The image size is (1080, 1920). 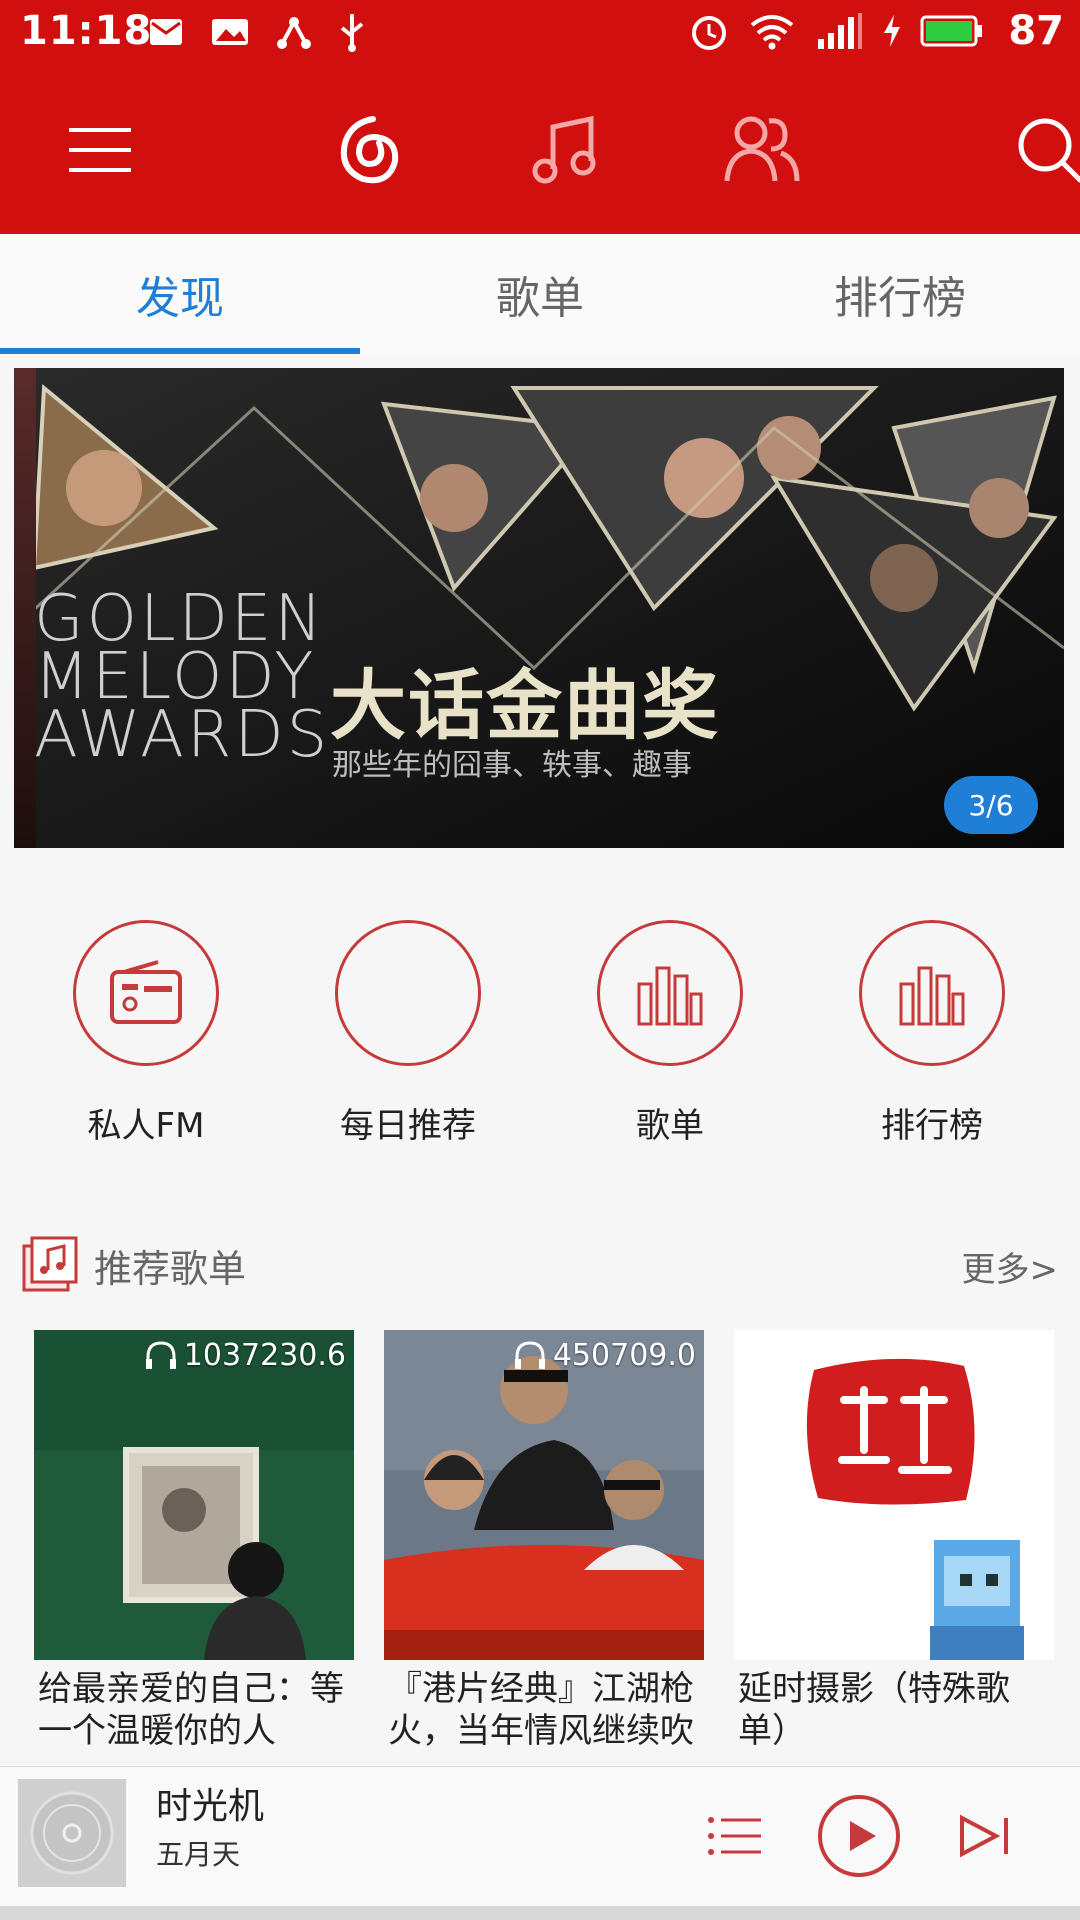 What do you see at coordinates (932, 1033) in the screenshot?
I see `quick-entry-charts: 排行榜` at bounding box center [932, 1033].